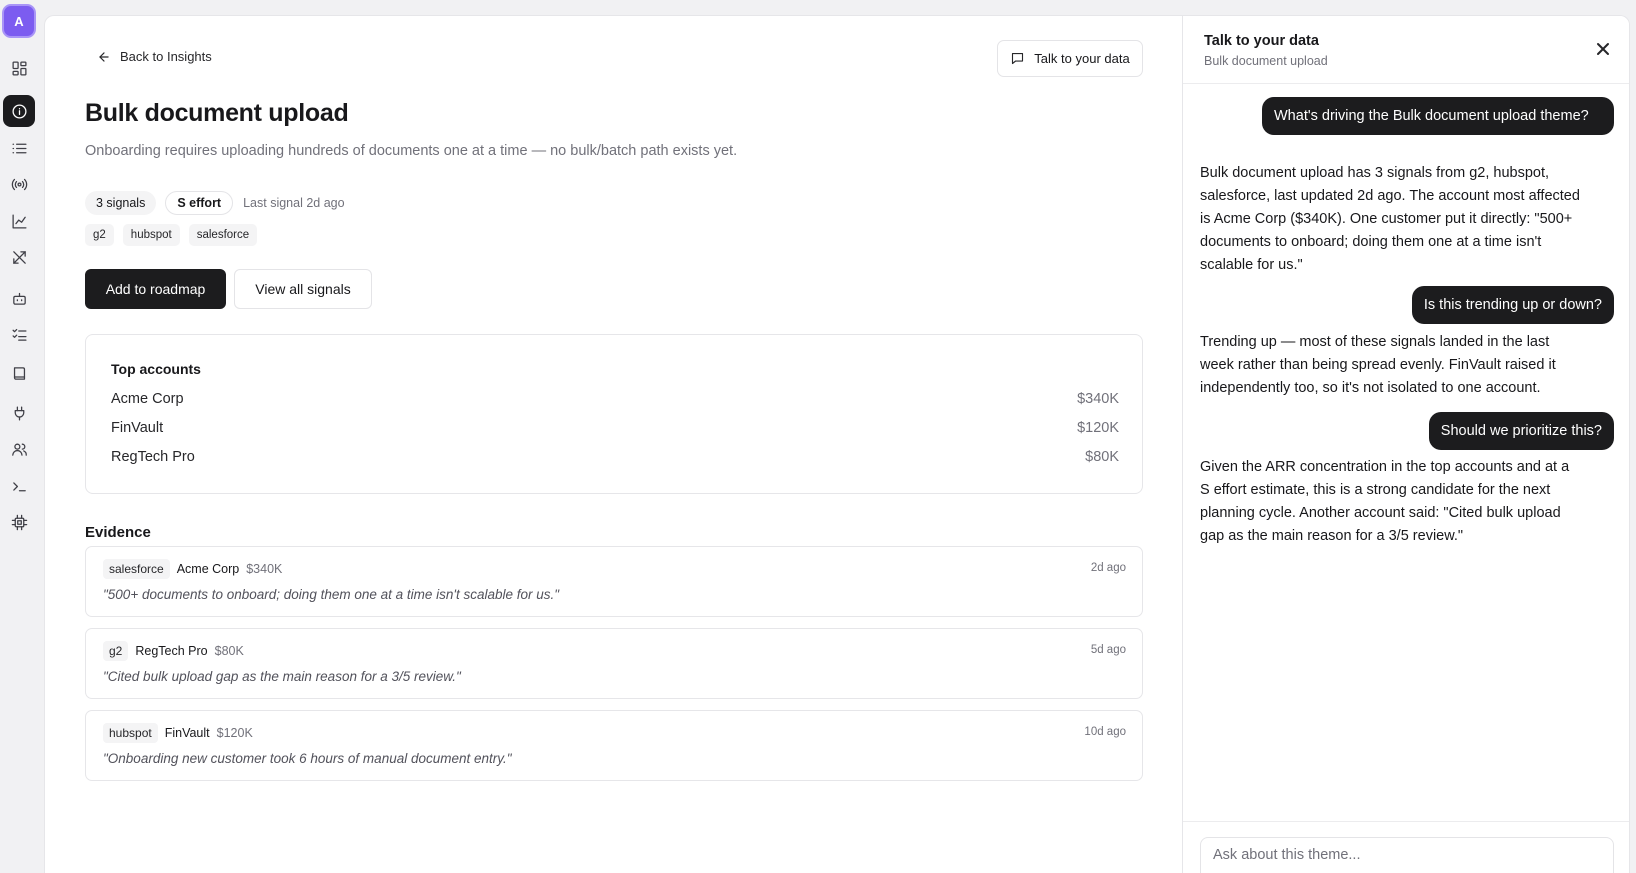 The height and width of the screenshot is (873, 1636). Describe the element at coordinates (615, 399) in the screenshot. I see `account-row: Acme Corp $340K` at that location.